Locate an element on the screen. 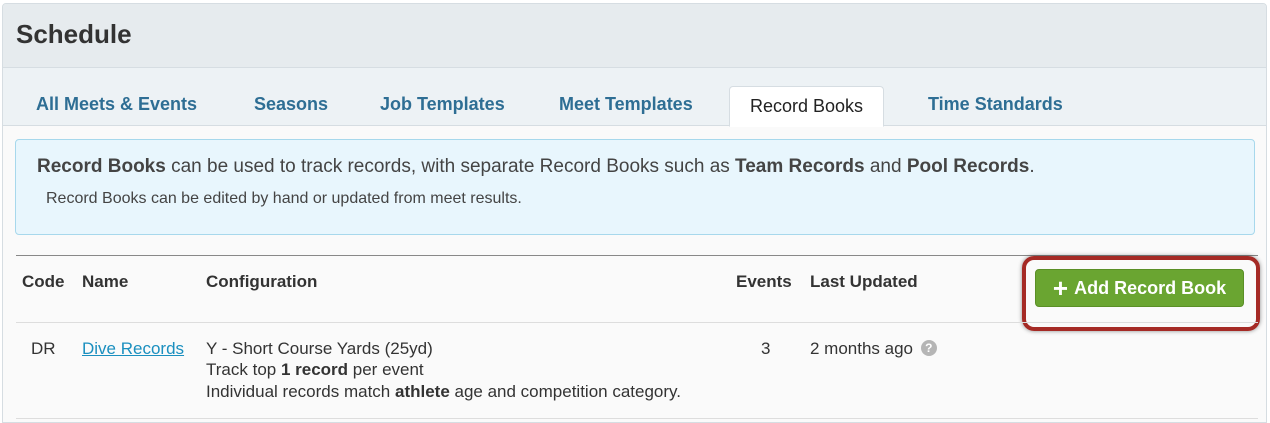 This screenshot has width=1270, height=423. header-separator is located at coordinates (637, 322).